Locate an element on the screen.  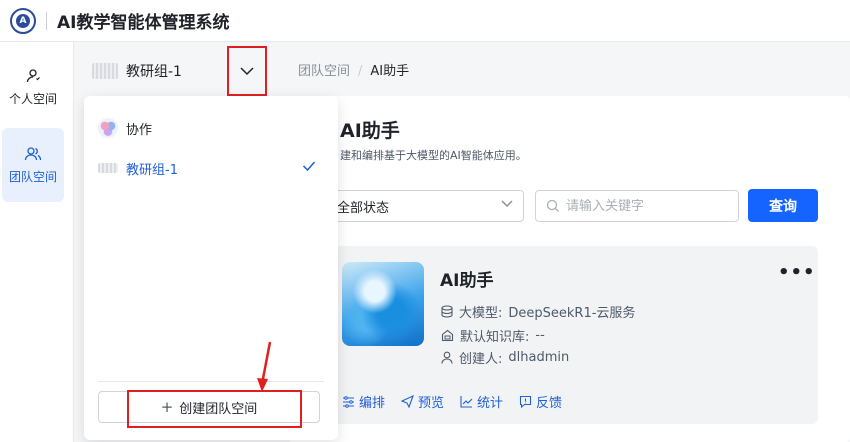
stats-action: 统计 is located at coordinates (481, 401).